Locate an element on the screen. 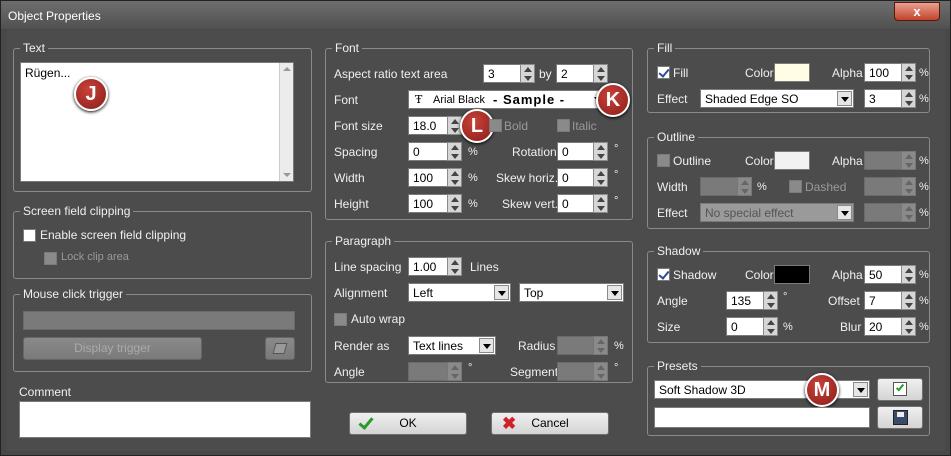 This screenshot has width=951, height=456. segment-spinner is located at coordinates (600, 371).